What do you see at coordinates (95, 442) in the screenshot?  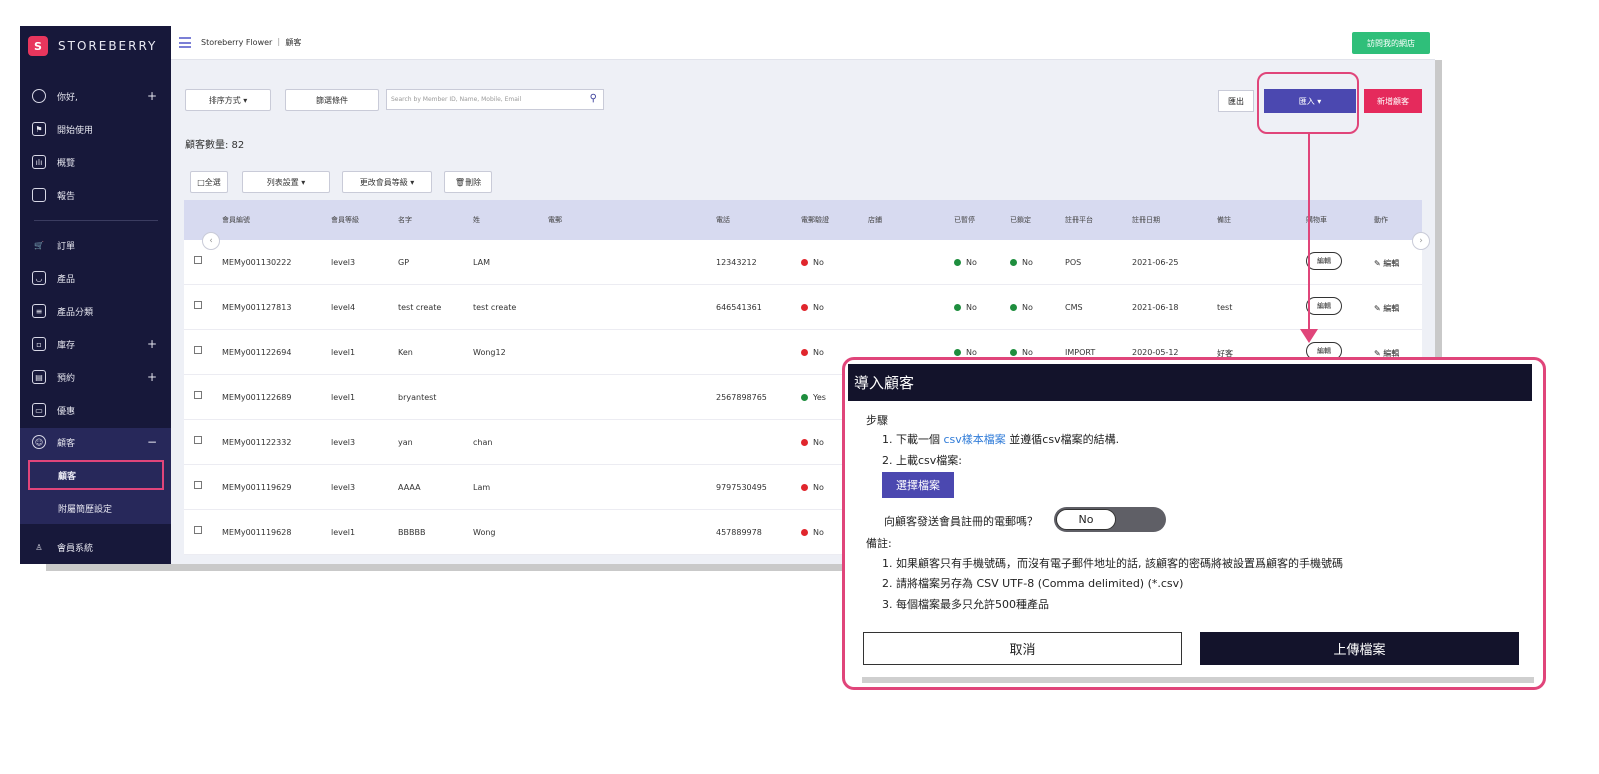 I see `sidebar-item-customers: ☺ 顧客 −` at bounding box center [95, 442].